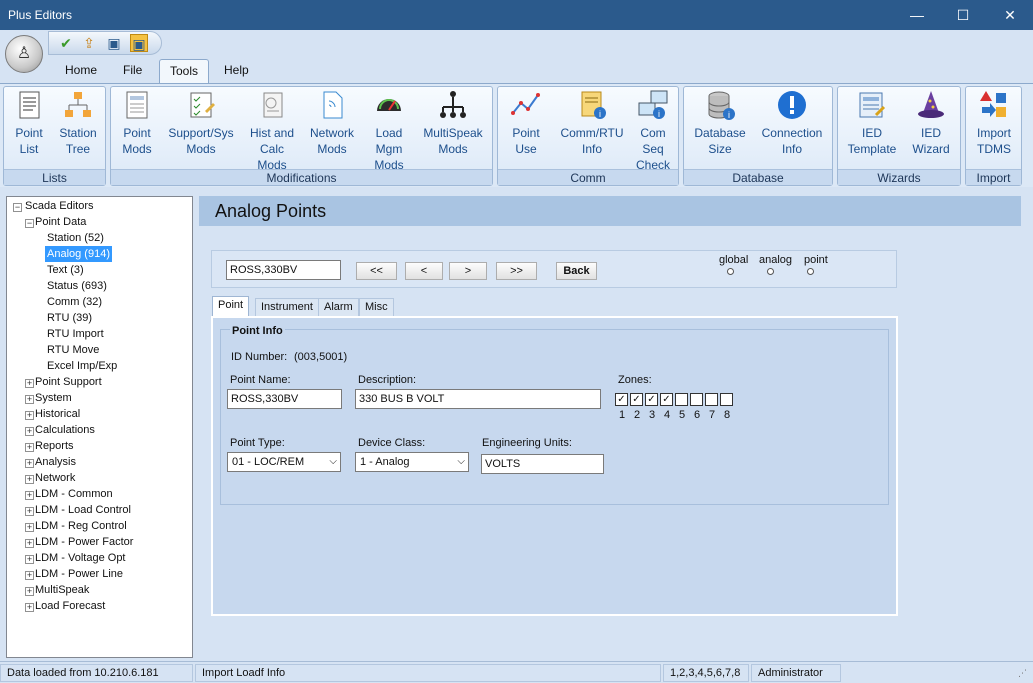  What do you see at coordinates (994, 123) in the screenshot?
I see `import-tdms-button: Import TDMS` at bounding box center [994, 123].